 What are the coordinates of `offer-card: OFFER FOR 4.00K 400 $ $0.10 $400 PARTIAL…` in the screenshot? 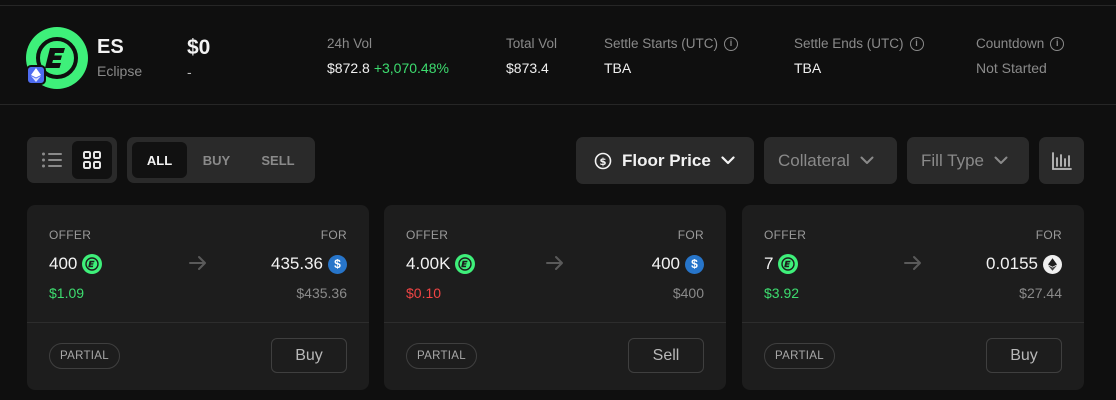 It's located at (555, 297).